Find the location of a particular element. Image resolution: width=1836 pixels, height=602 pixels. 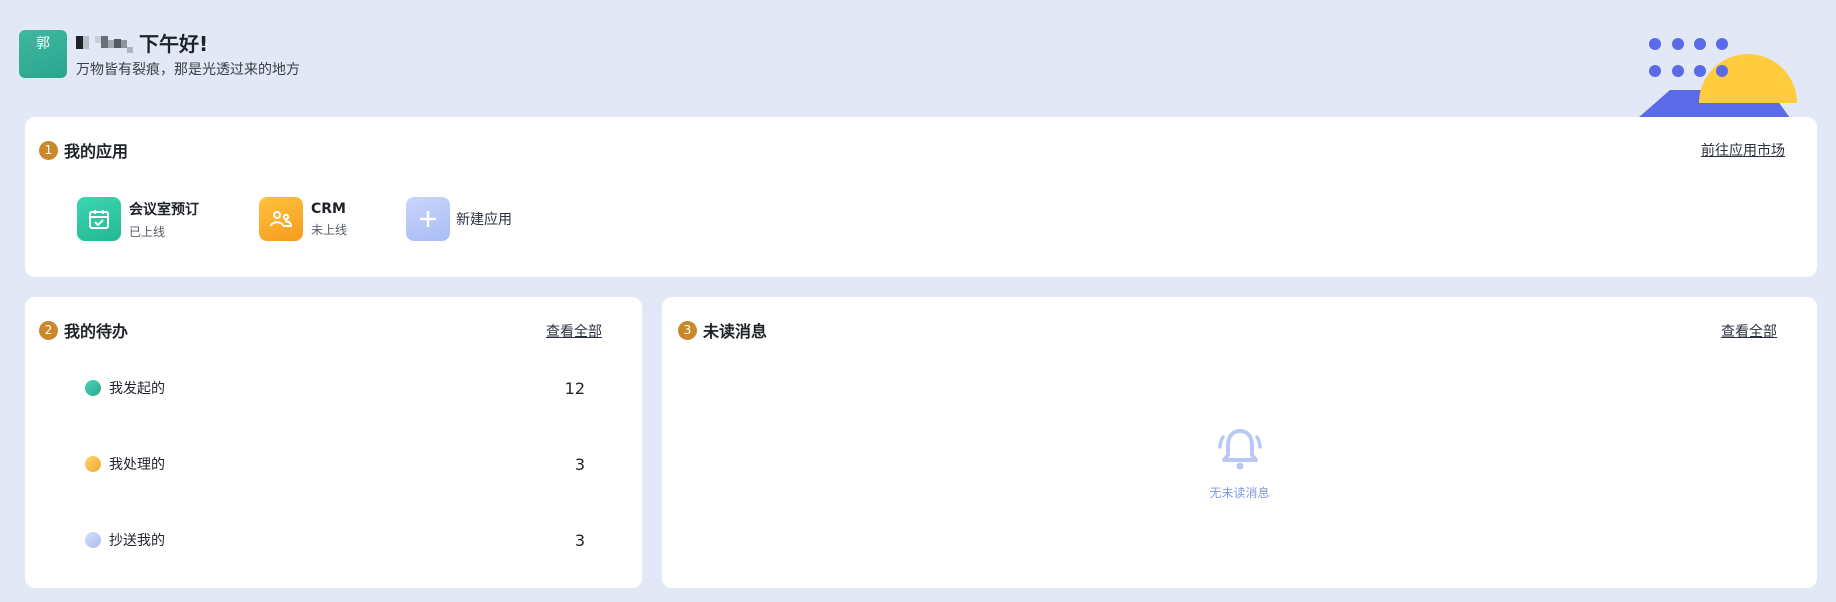

empty-state: 无未读消息 is located at coordinates (1239, 463).